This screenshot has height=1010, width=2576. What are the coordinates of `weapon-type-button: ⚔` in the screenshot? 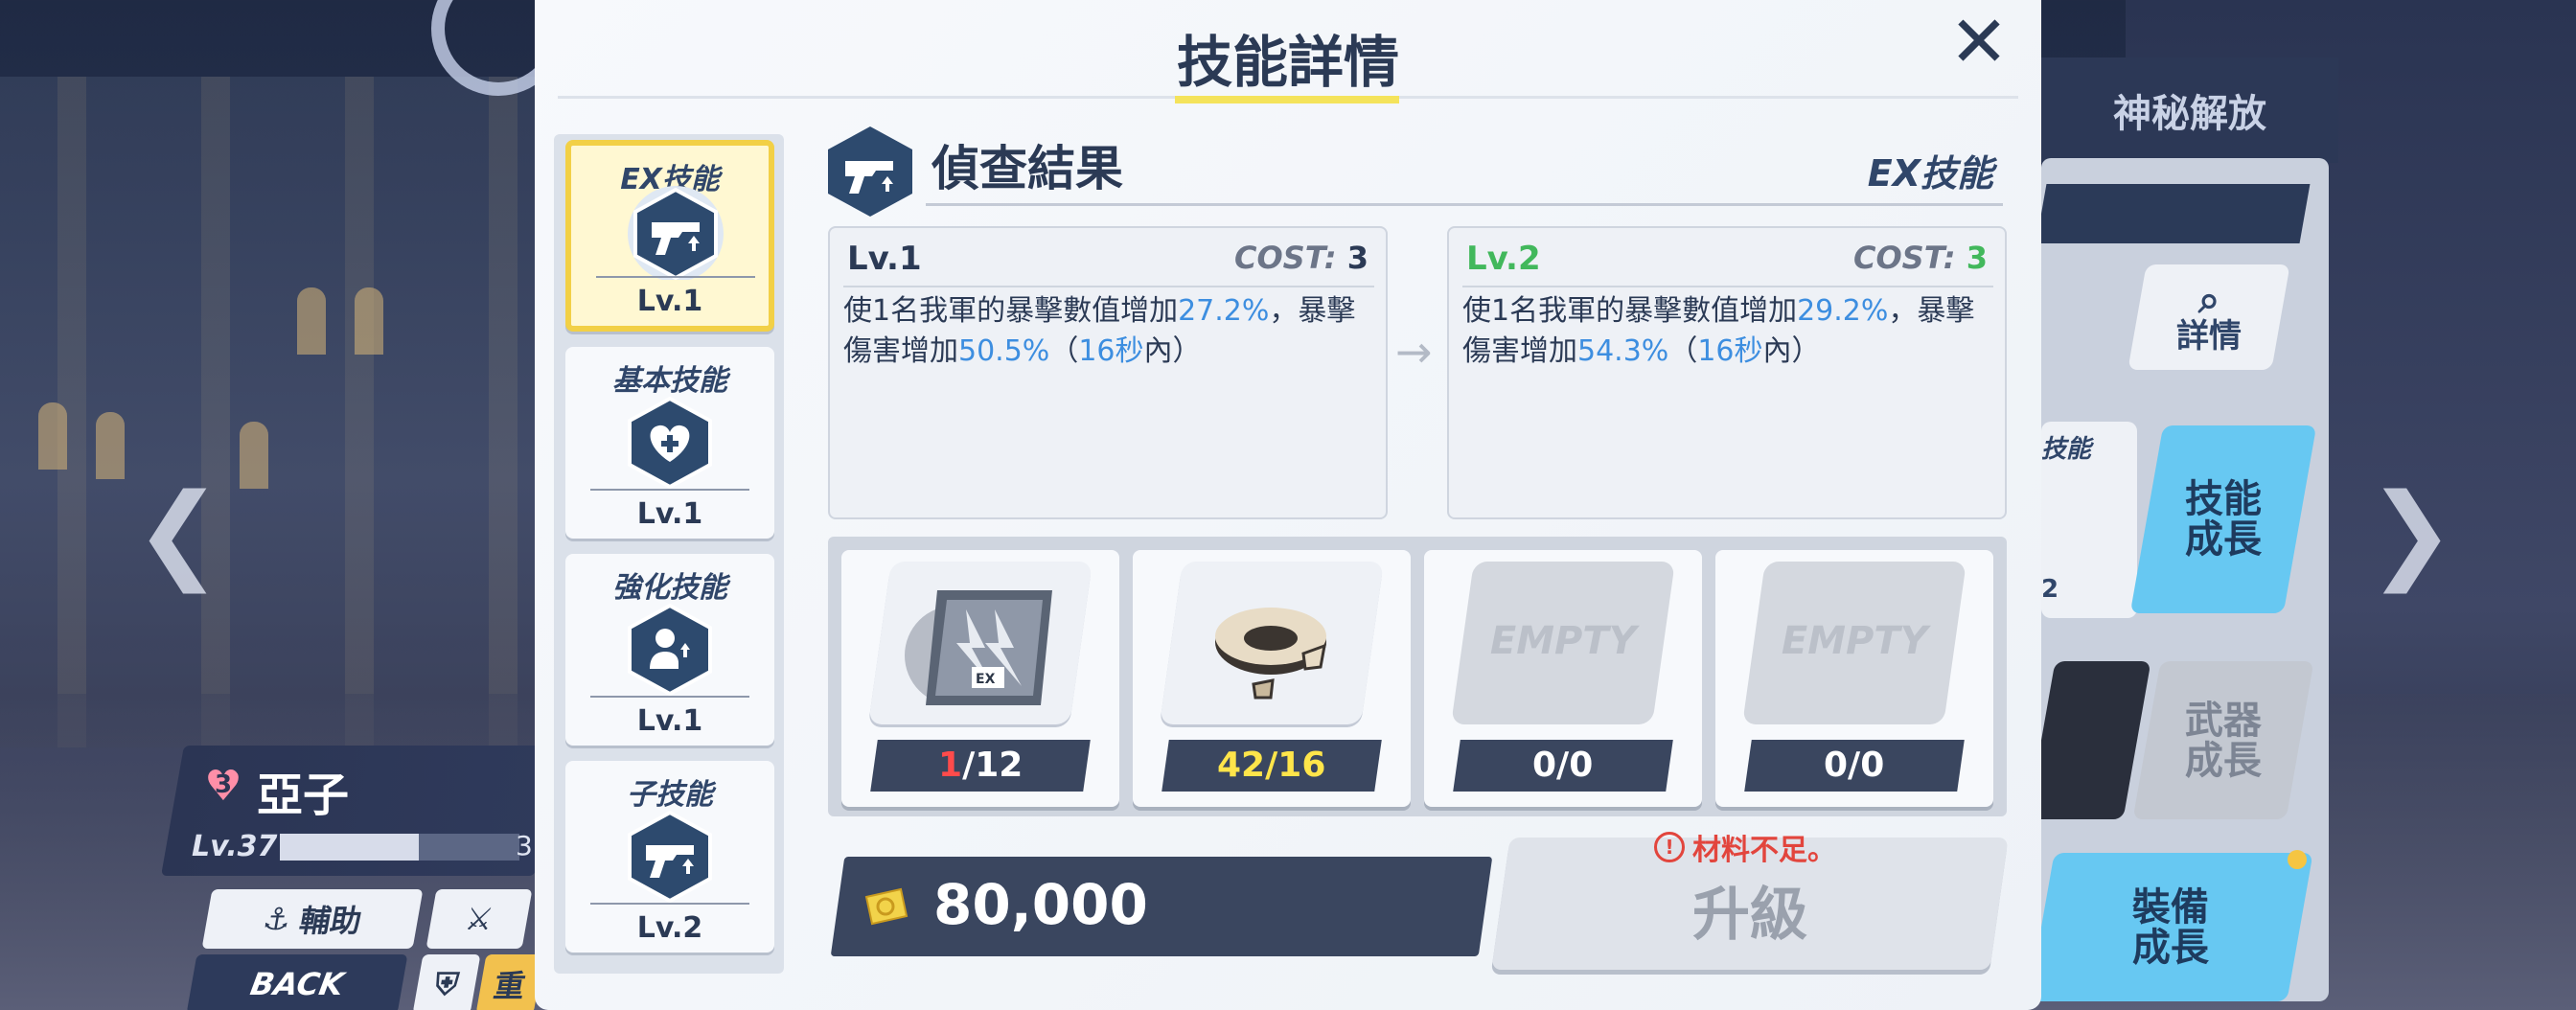 It's located at (479, 919).